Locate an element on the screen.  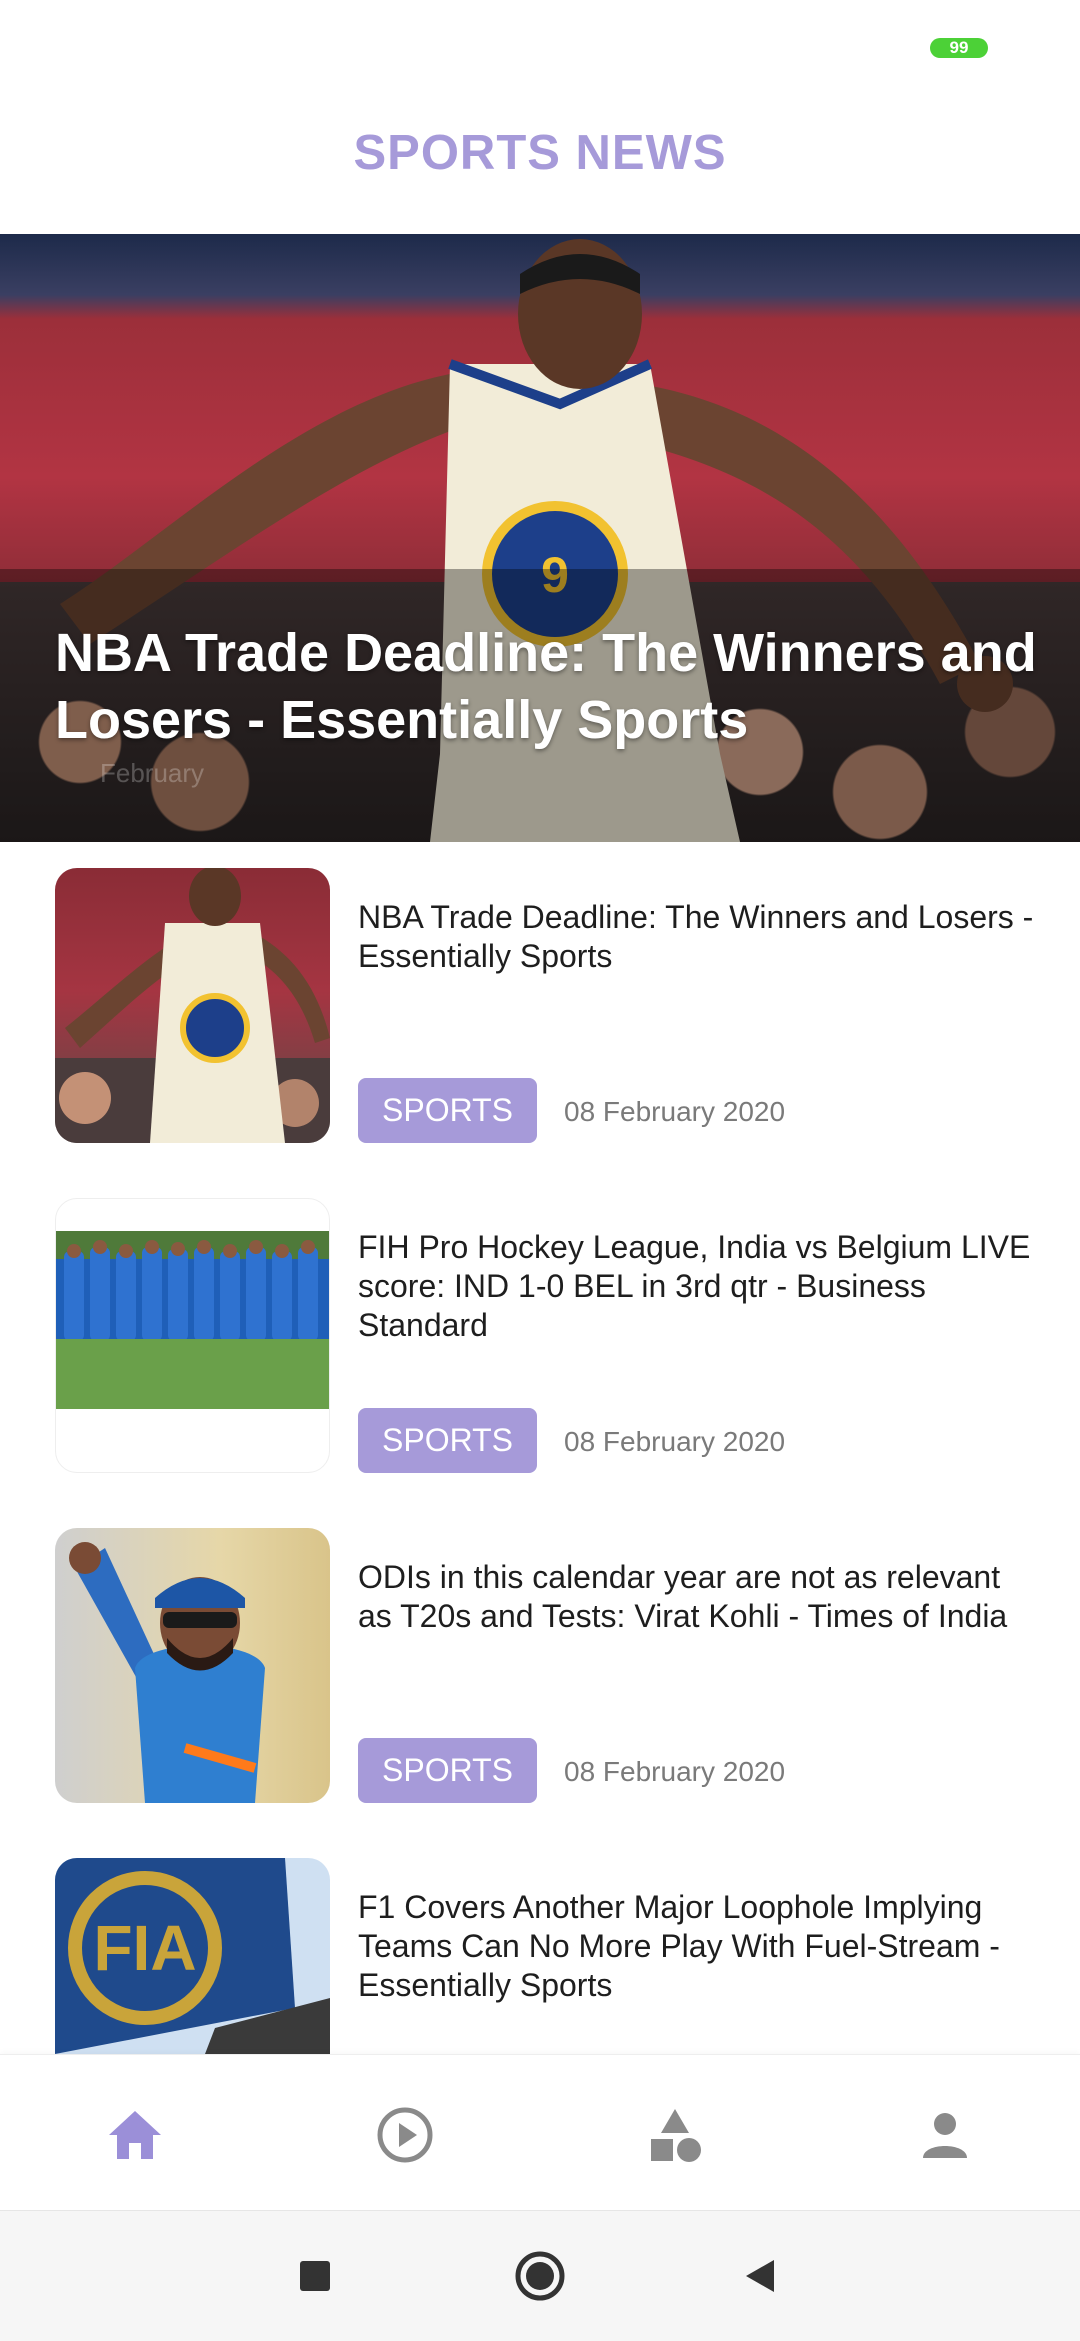
person-icon is located at coordinates (945, 2135).